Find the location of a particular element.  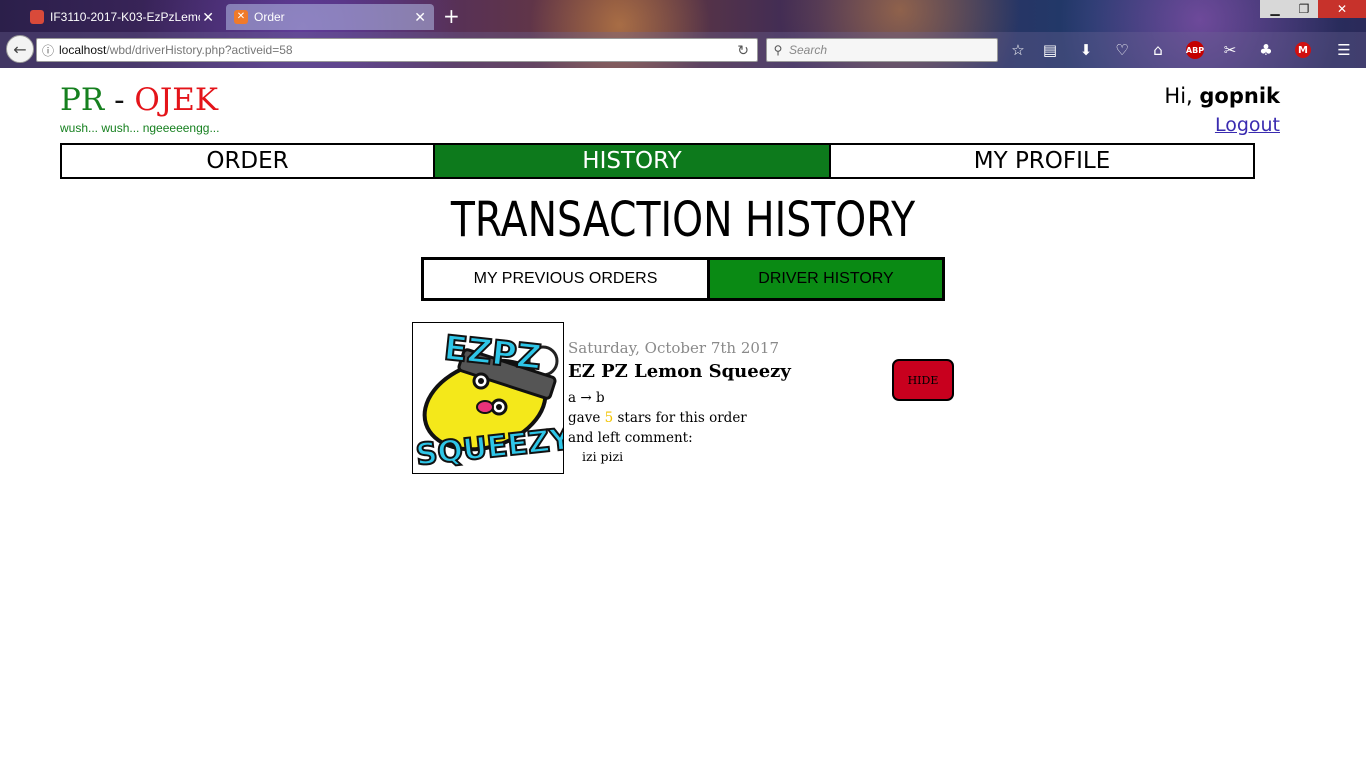

bookmark-star-icon: ☆ is located at coordinates (1018, 50).